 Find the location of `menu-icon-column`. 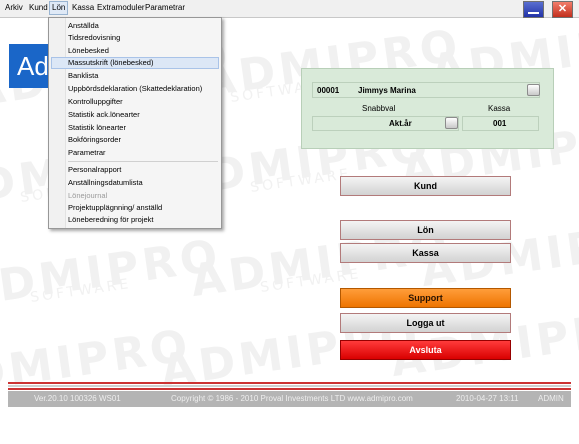

menu-icon-column is located at coordinates (57, 123).